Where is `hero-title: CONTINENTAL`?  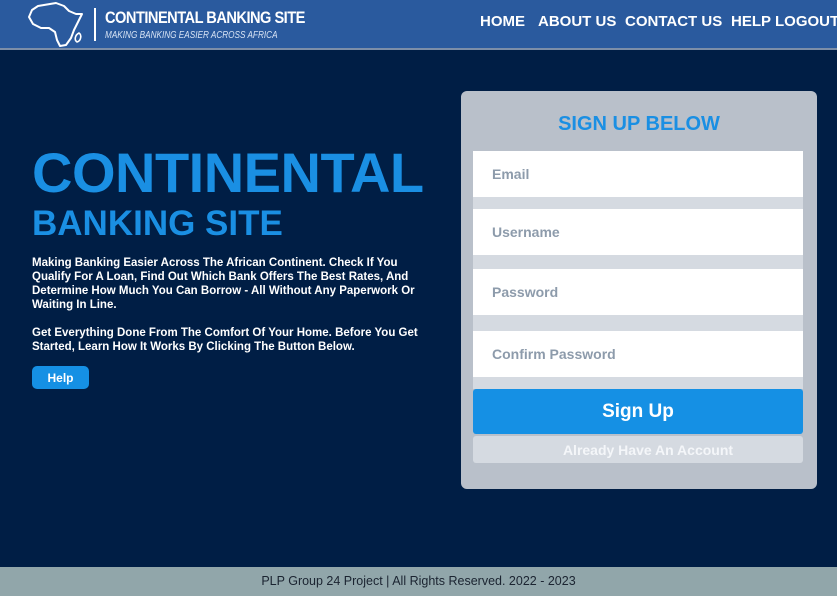
hero-title: CONTINENTAL is located at coordinates (228, 172).